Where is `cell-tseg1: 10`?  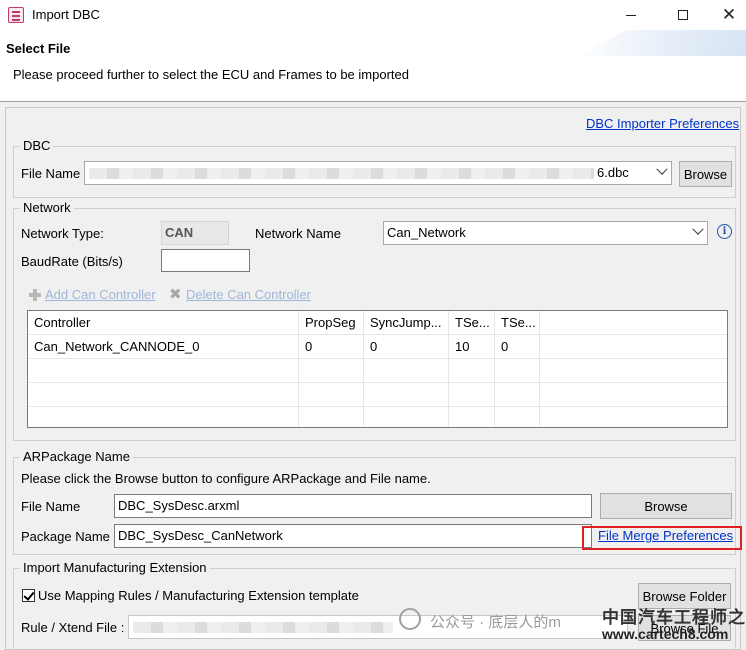 cell-tseg1: 10 is located at coordinates (472, 347).